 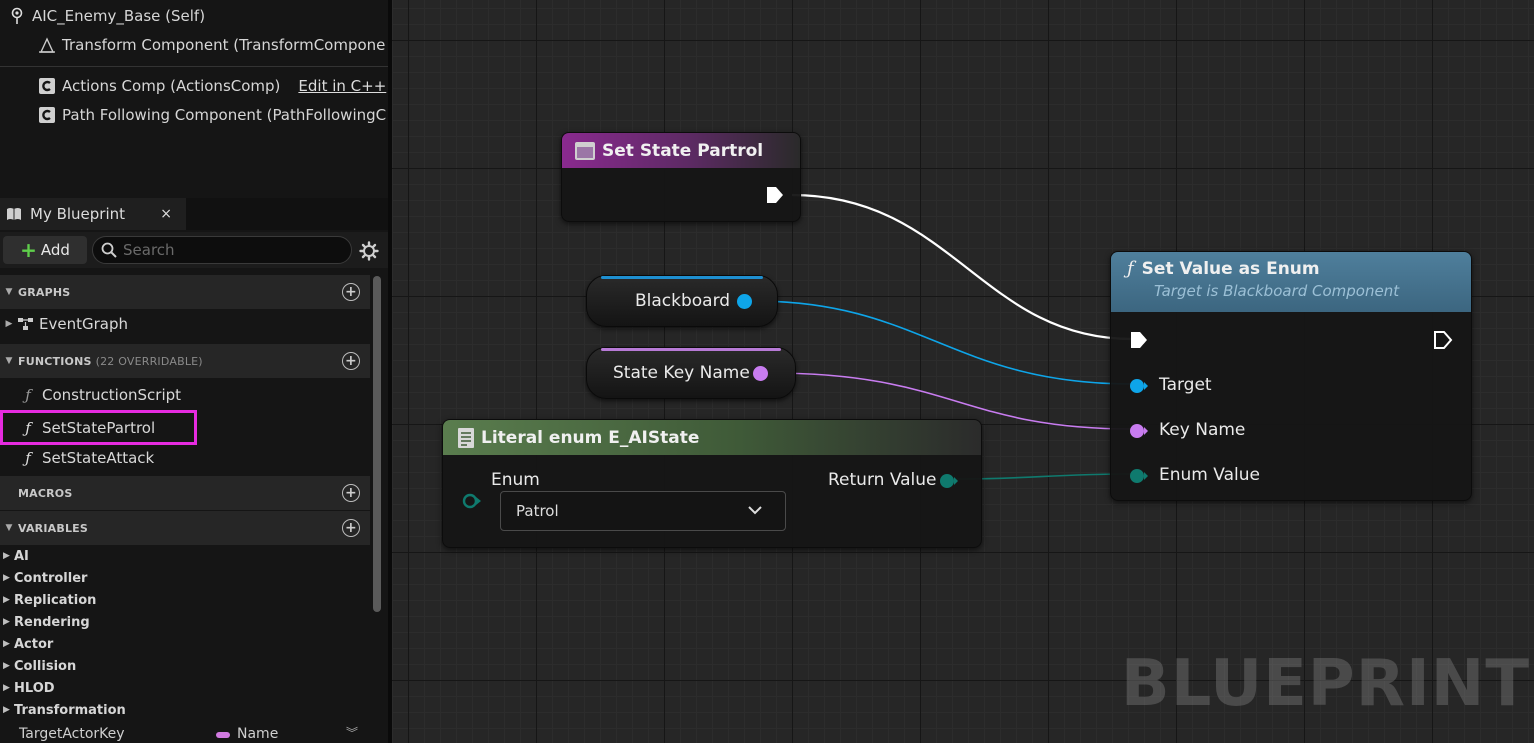 What do you see at coordinates (377, 444) in the screenshot?
I see `scrollbar` at bounding box center [377, 444].